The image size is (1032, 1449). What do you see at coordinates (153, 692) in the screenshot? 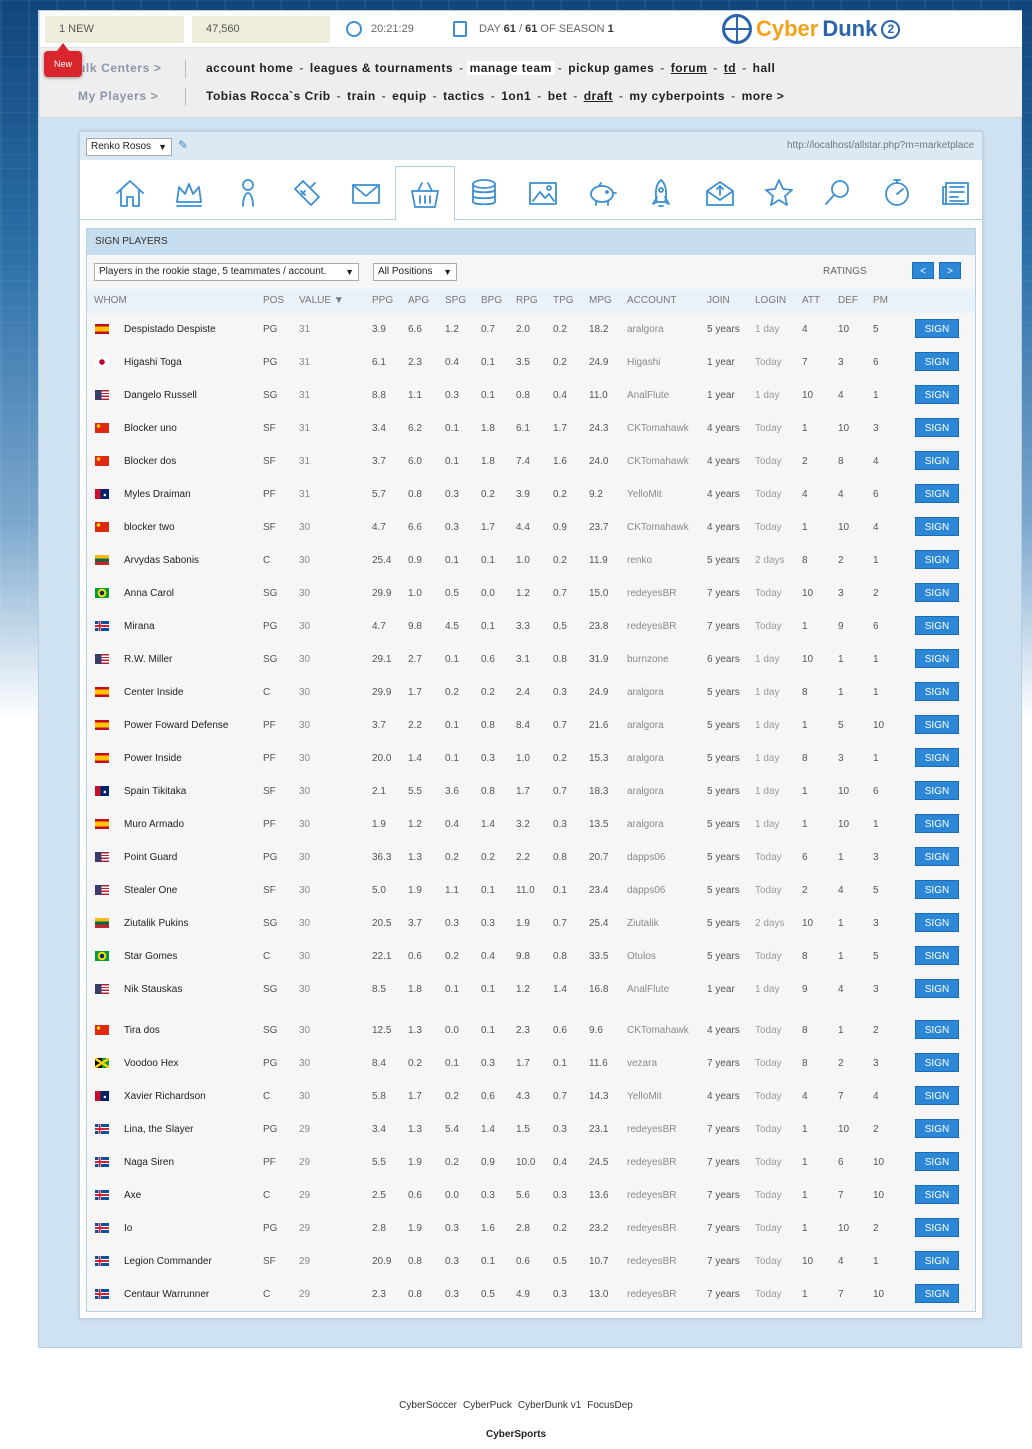
I see `player-name: Center Inside` at bounding box center [153, 692].